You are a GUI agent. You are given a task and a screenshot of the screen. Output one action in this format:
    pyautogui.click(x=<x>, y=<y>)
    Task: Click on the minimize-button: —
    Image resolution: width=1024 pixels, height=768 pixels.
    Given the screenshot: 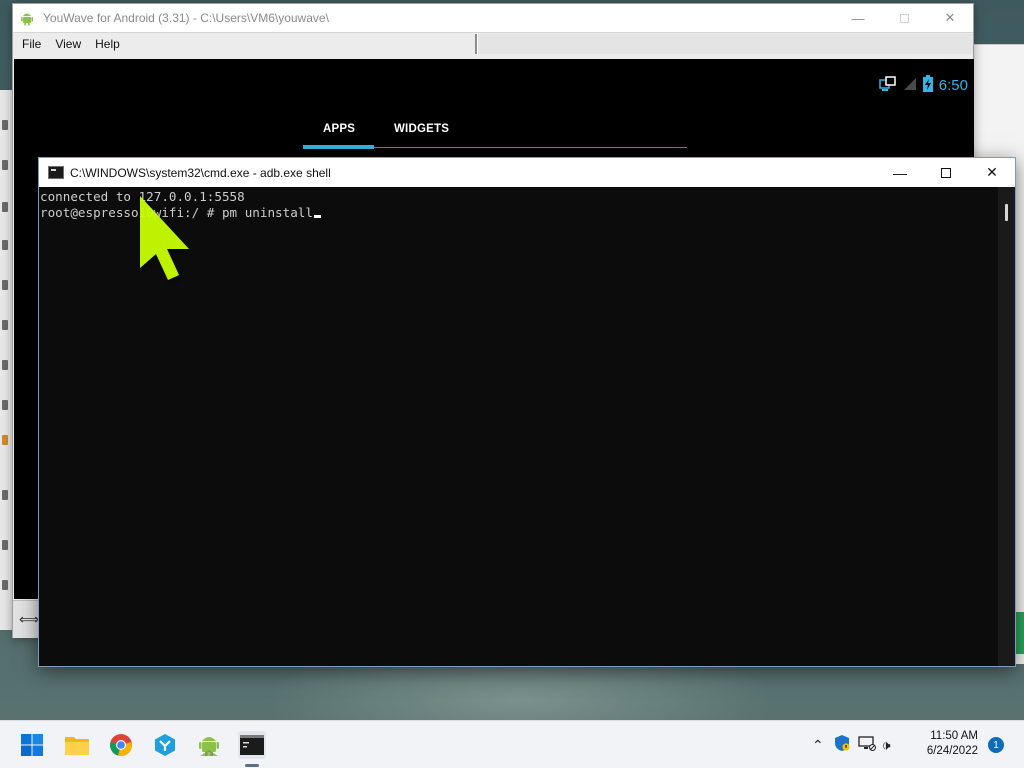 What is the action you would take?
    pyautogui.click(x=858, y=18)
    